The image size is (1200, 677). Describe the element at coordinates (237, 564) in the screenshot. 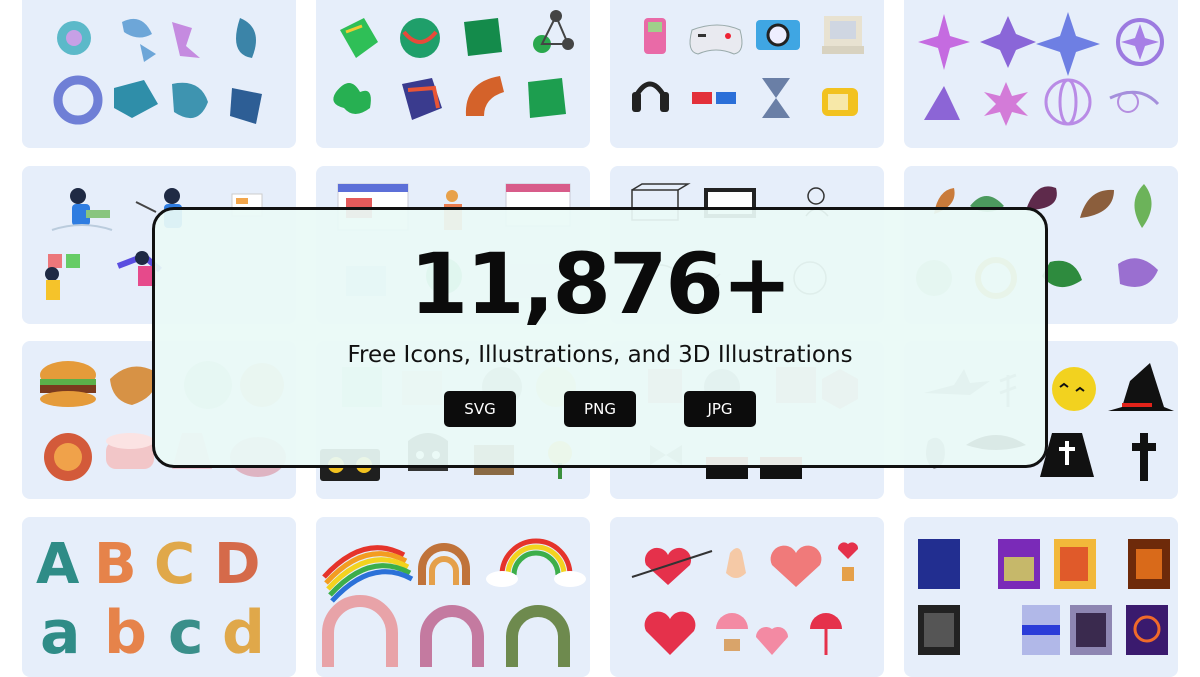

I see `svg-text: D` at that location.